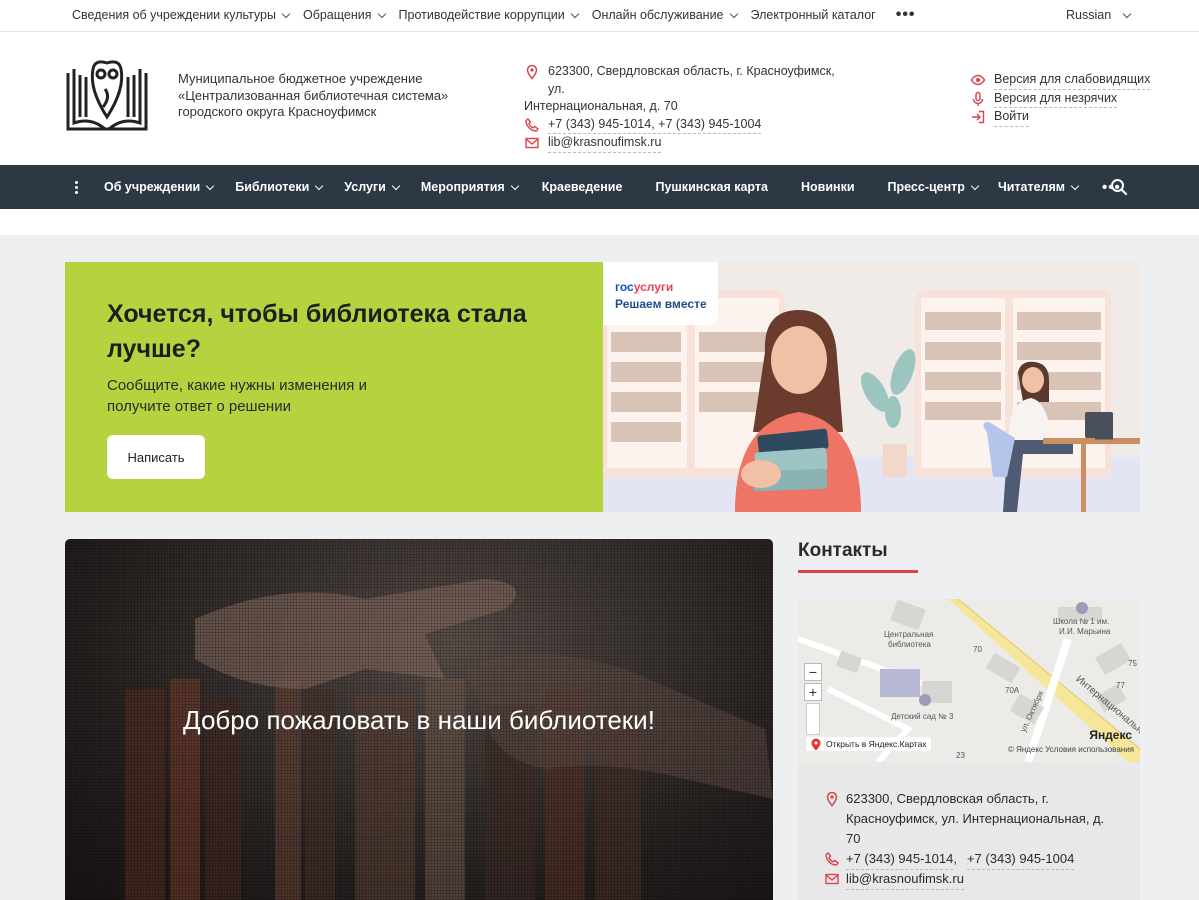  I want to click on nav-item-events: Мероприятия, so click(469, 187).